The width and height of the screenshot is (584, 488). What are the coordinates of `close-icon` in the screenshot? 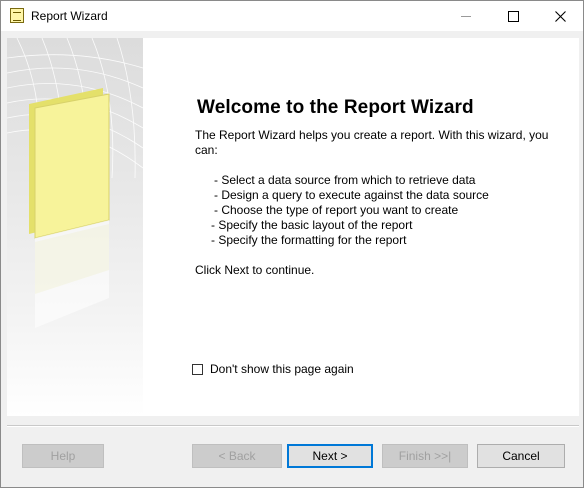 It's located at (560, 16).